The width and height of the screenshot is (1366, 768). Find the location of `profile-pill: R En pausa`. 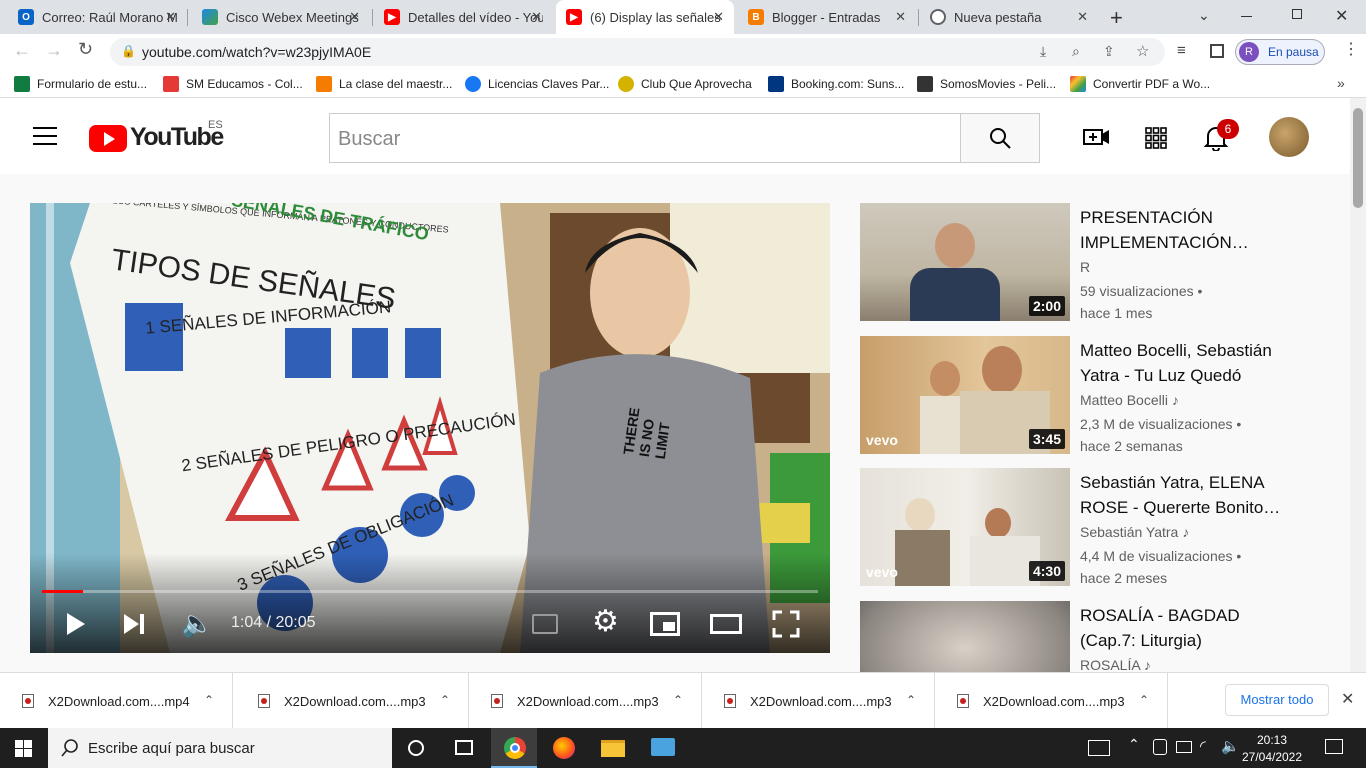

profile-pill: R En pausa is located at coordinates (1280, 52).